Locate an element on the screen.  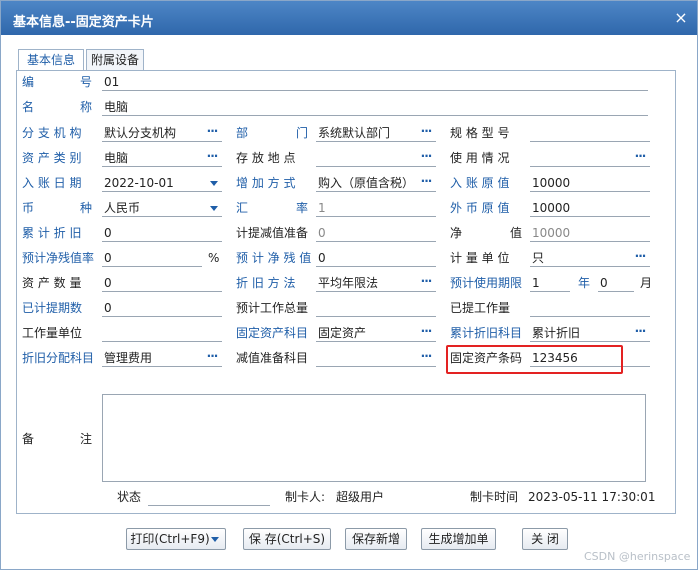
add-method-field: 购入（原值含税） ··· is located at coordinates (376, 183).